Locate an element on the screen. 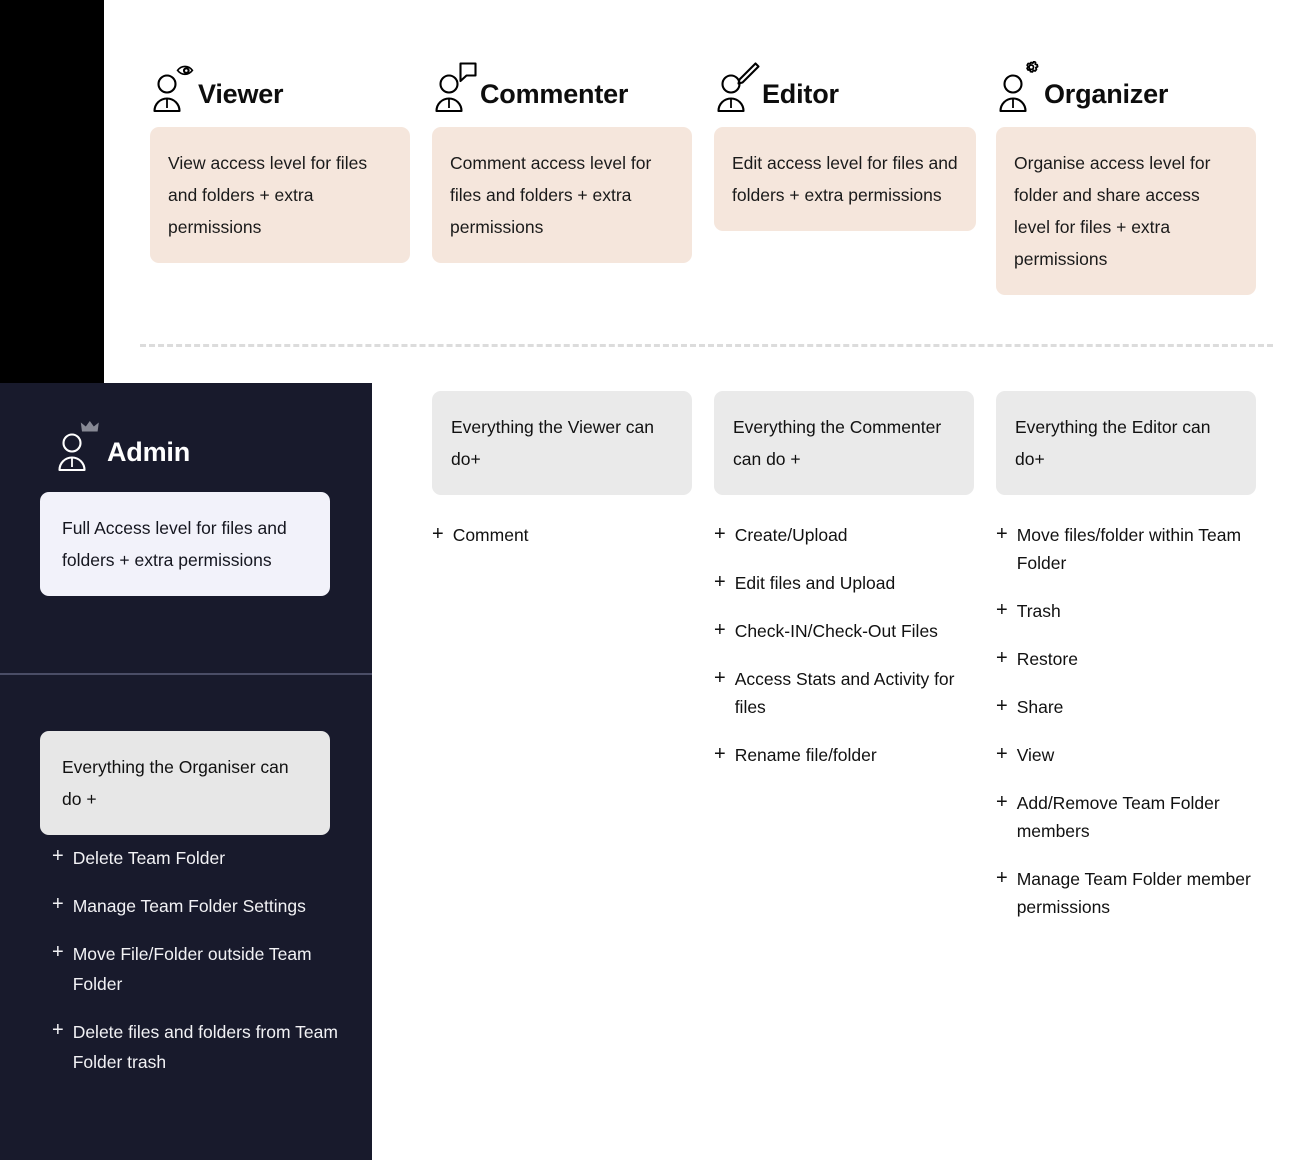 This screenshot has height=1160, width=1302. permission-item: + Manage Team Folder Settings is located at coordinates (207, 906).